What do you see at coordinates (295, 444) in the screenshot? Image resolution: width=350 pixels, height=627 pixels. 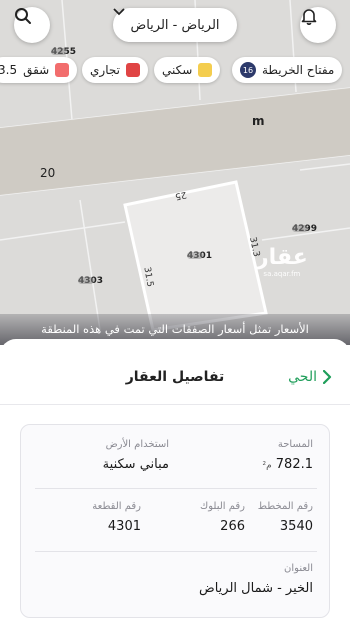 I see `area-label: المساحة` at bounding box center [295, 444].